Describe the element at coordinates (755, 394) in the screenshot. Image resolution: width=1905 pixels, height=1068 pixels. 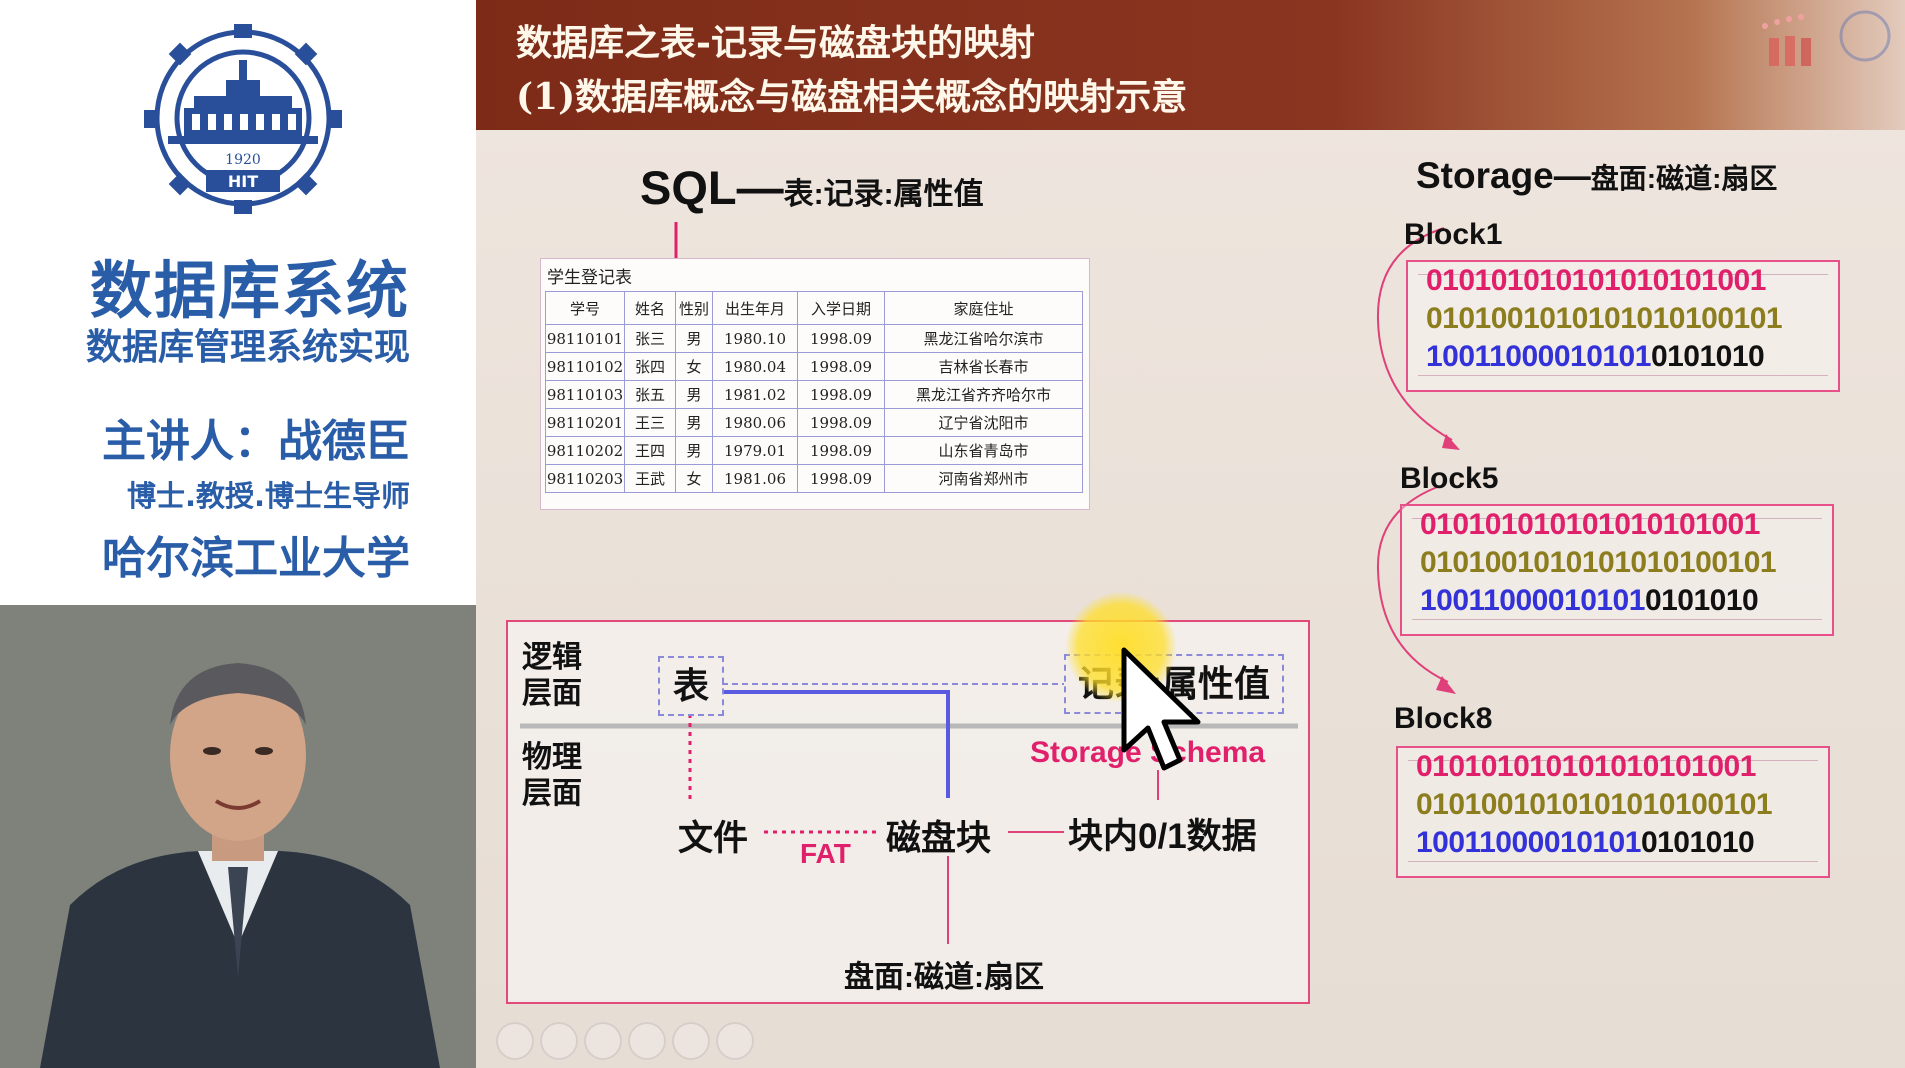
I see `table-cell: 1981.02` at that location.